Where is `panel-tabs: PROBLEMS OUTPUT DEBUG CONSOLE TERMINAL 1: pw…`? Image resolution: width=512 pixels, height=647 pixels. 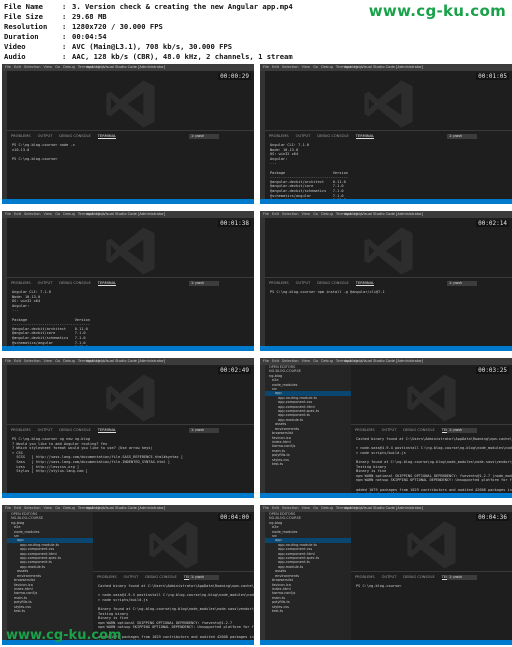 panel-tabs: PROBLEMS OUTPUT DEBUG CONSOLE TERMINAL 1: pw… is located at coordinates (130, 136).